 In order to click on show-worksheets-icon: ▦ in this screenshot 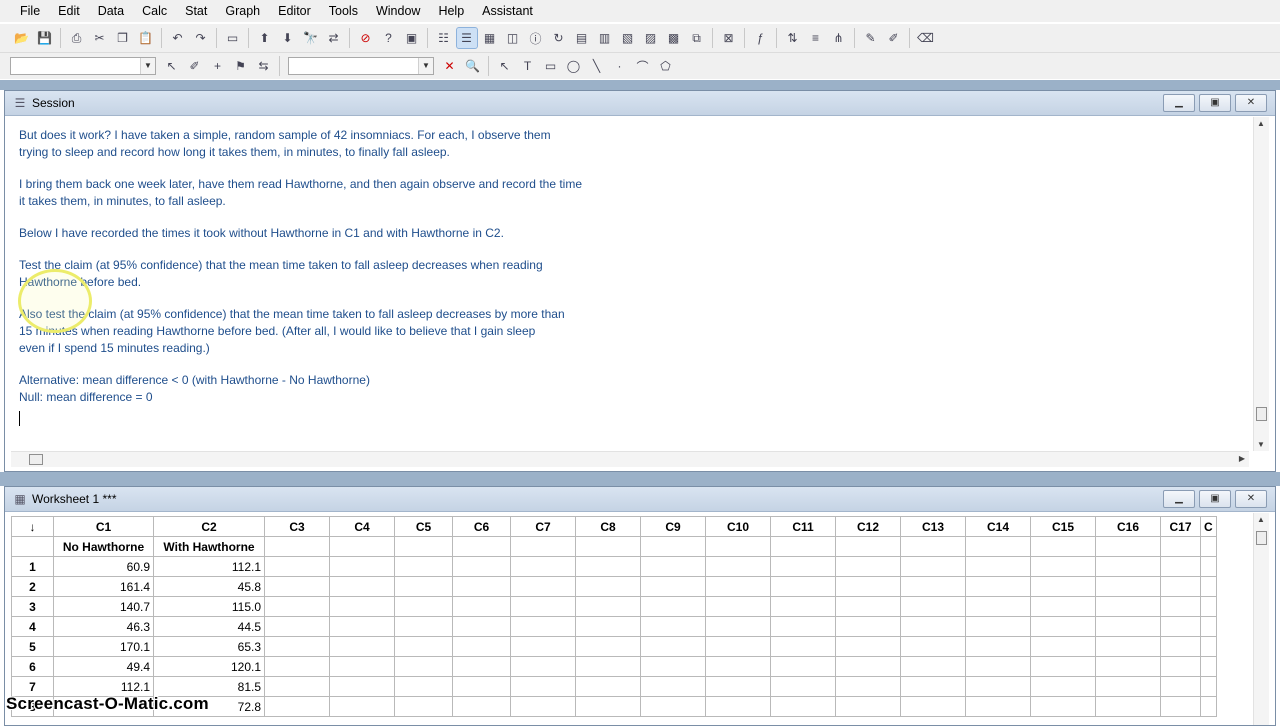, I will do `click(490, 38)`.